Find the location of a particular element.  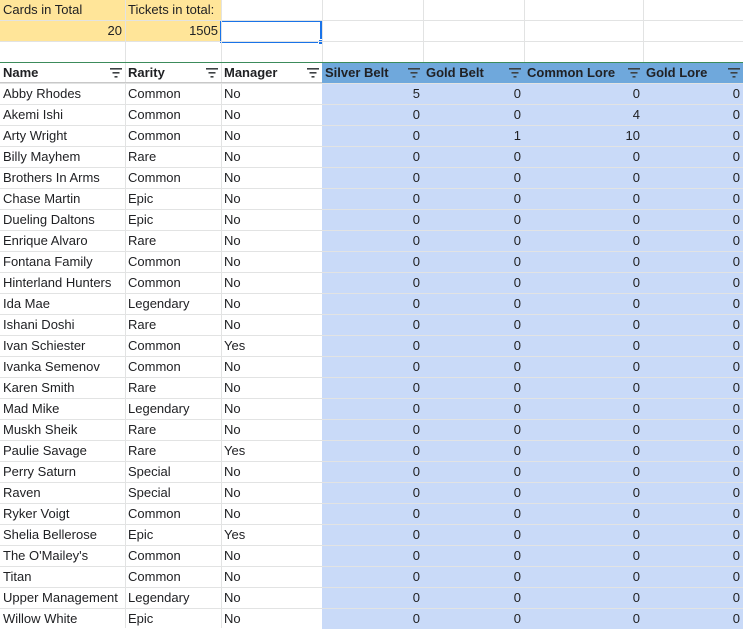

cell-silver-belt: 5 is located at coordinates (372, 94).